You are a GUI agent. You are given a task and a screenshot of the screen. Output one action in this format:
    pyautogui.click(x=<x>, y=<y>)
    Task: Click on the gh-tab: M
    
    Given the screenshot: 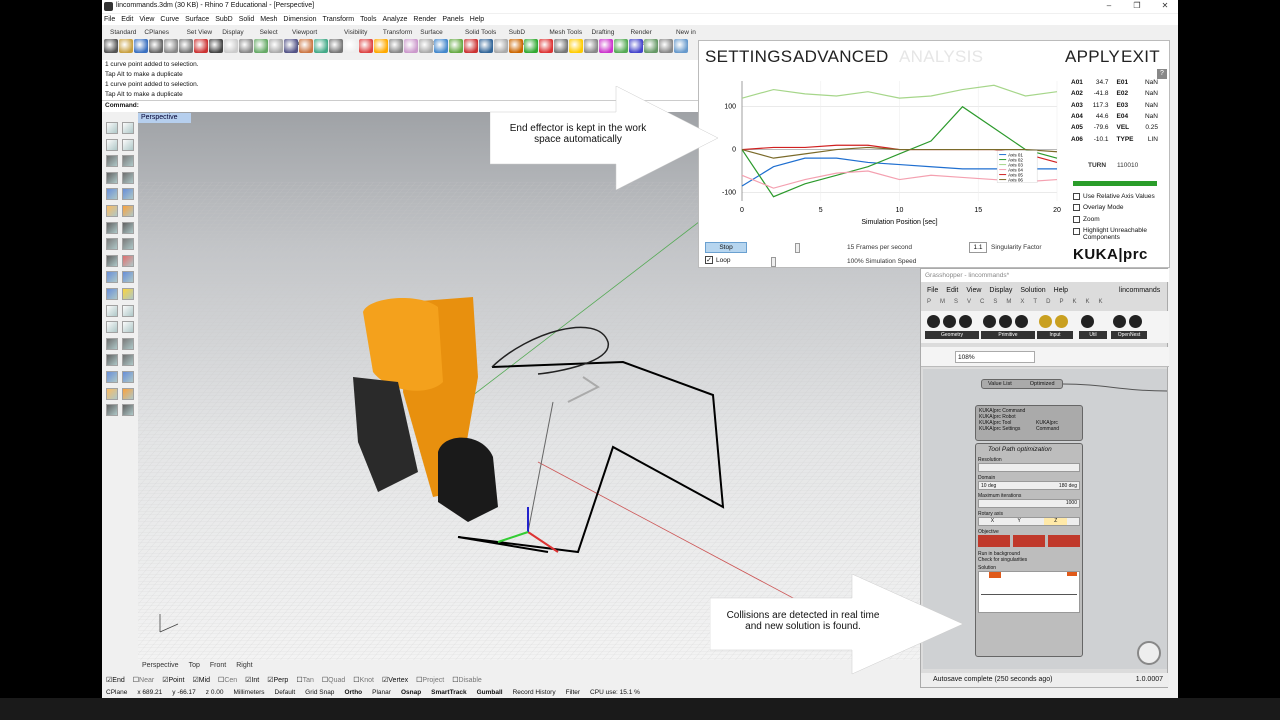 What is the action you would take?
    pyautogui.click(x=1008, y=304)
    